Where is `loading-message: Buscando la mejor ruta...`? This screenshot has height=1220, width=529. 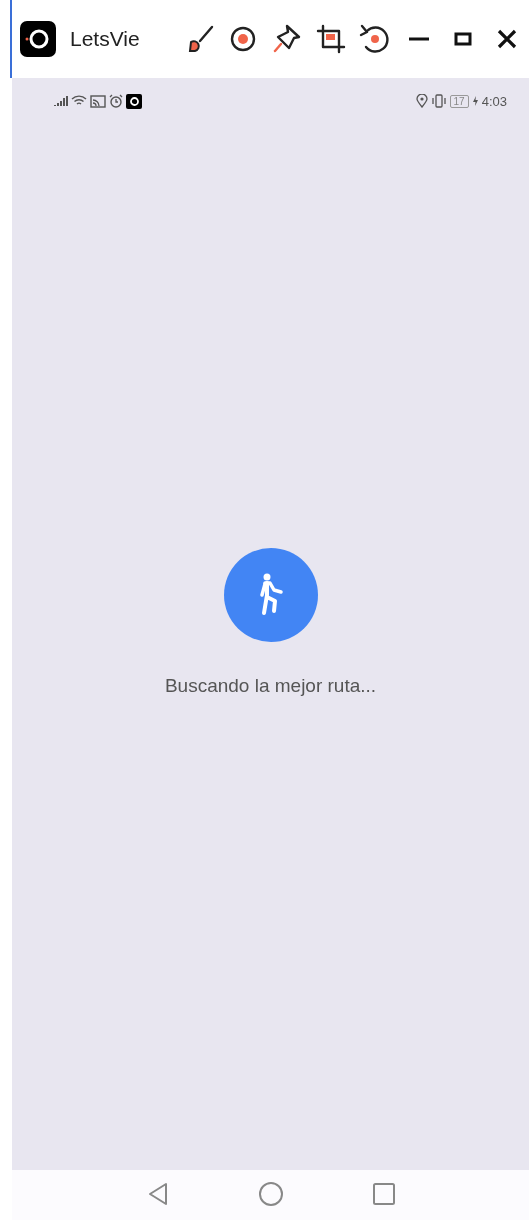 loading-message: Buscando la mejor ruta... is located at coordinates (270, 686).